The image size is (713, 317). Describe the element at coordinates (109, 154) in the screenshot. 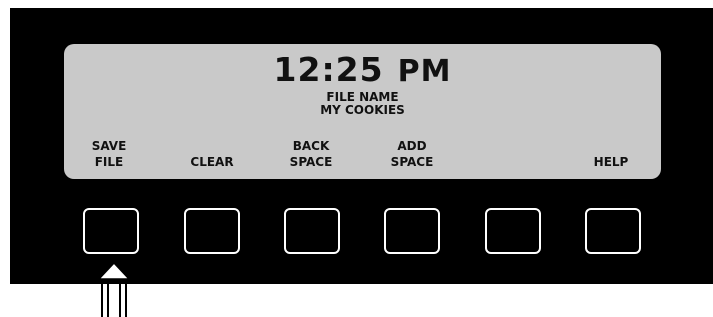

I see `softkey-label-save-file: SAVE FILE` at that location.